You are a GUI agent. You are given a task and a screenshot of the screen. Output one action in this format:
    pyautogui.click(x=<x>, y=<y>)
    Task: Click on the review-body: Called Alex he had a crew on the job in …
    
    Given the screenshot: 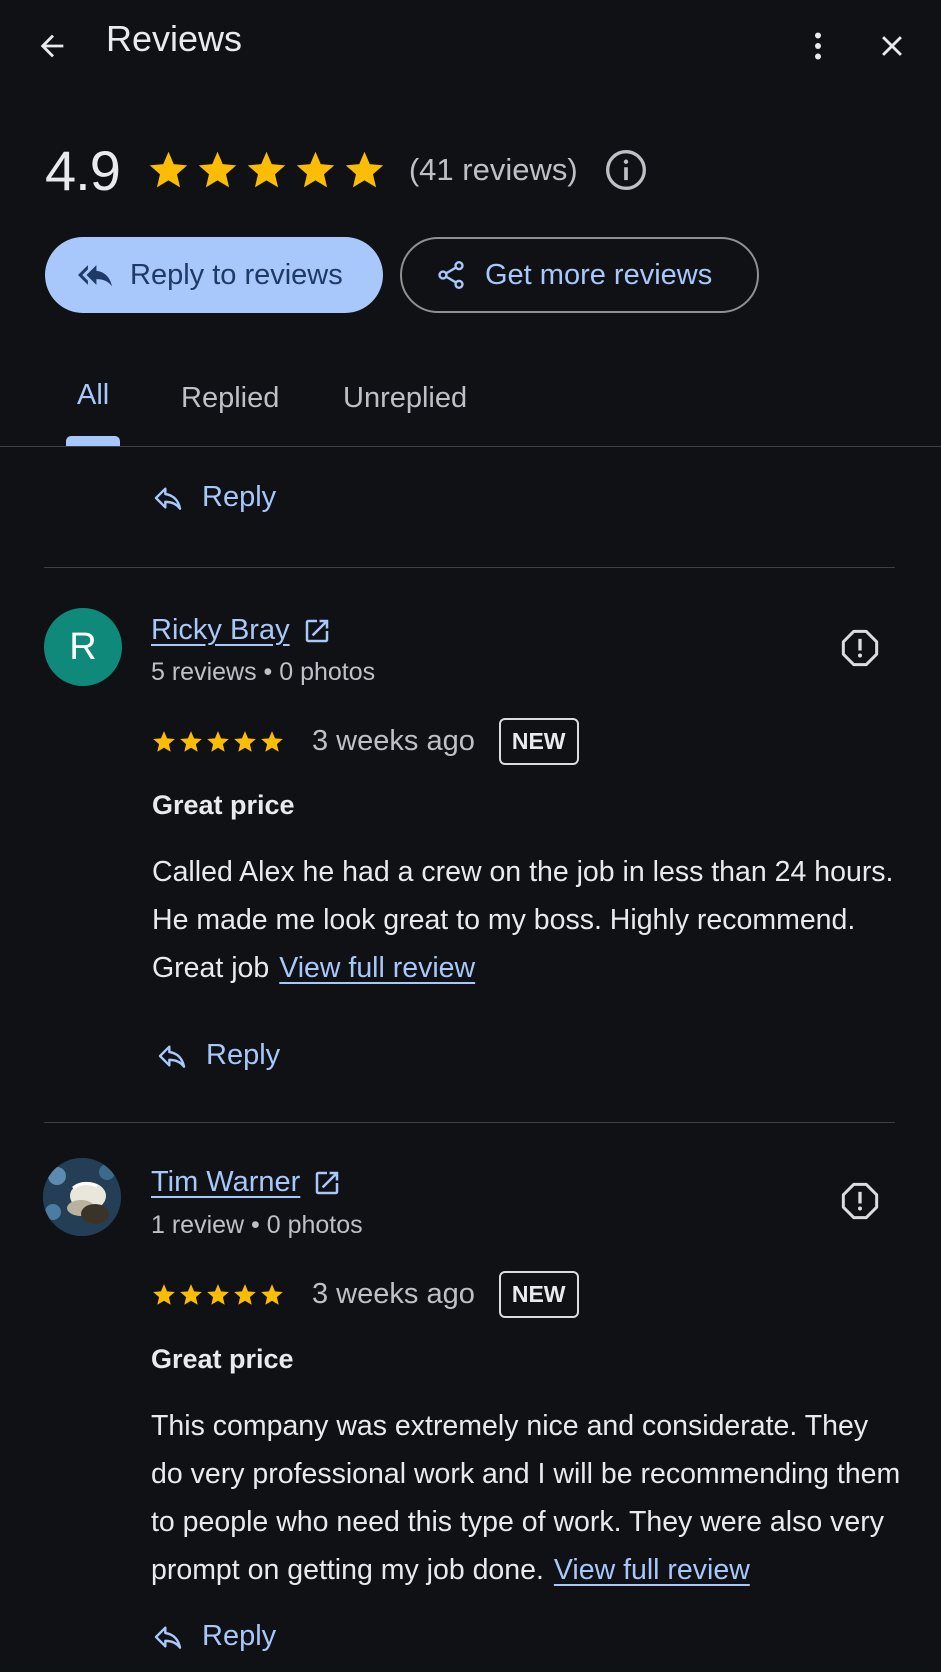 What is the action you would take?
    pyautogui.click(x=523, y=920)
    